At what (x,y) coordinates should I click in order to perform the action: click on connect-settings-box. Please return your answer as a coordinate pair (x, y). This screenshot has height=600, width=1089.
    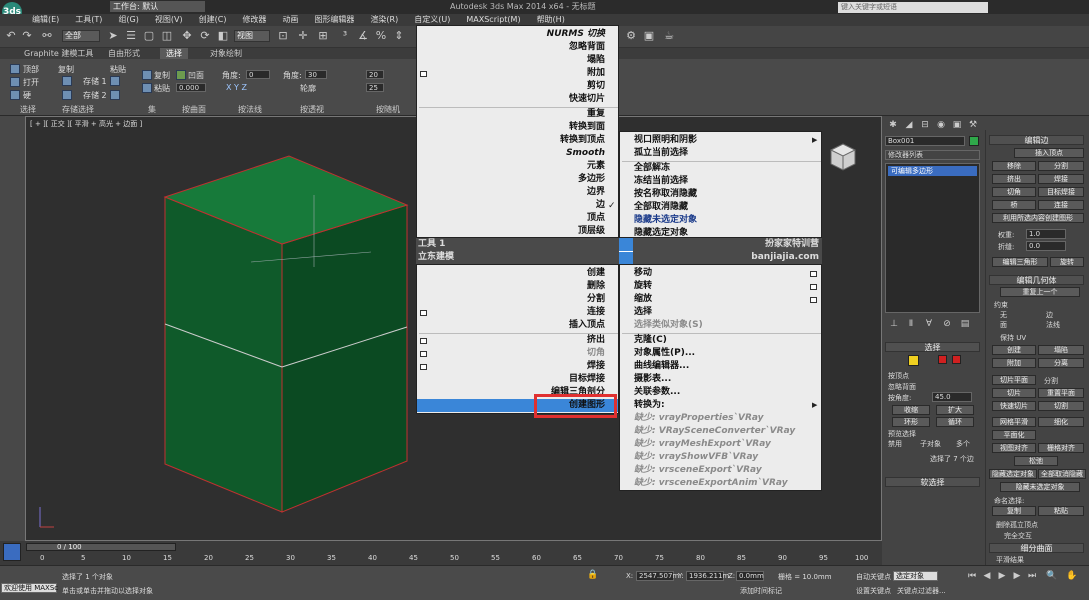
    Looking at the image, I should click on (423, 313).